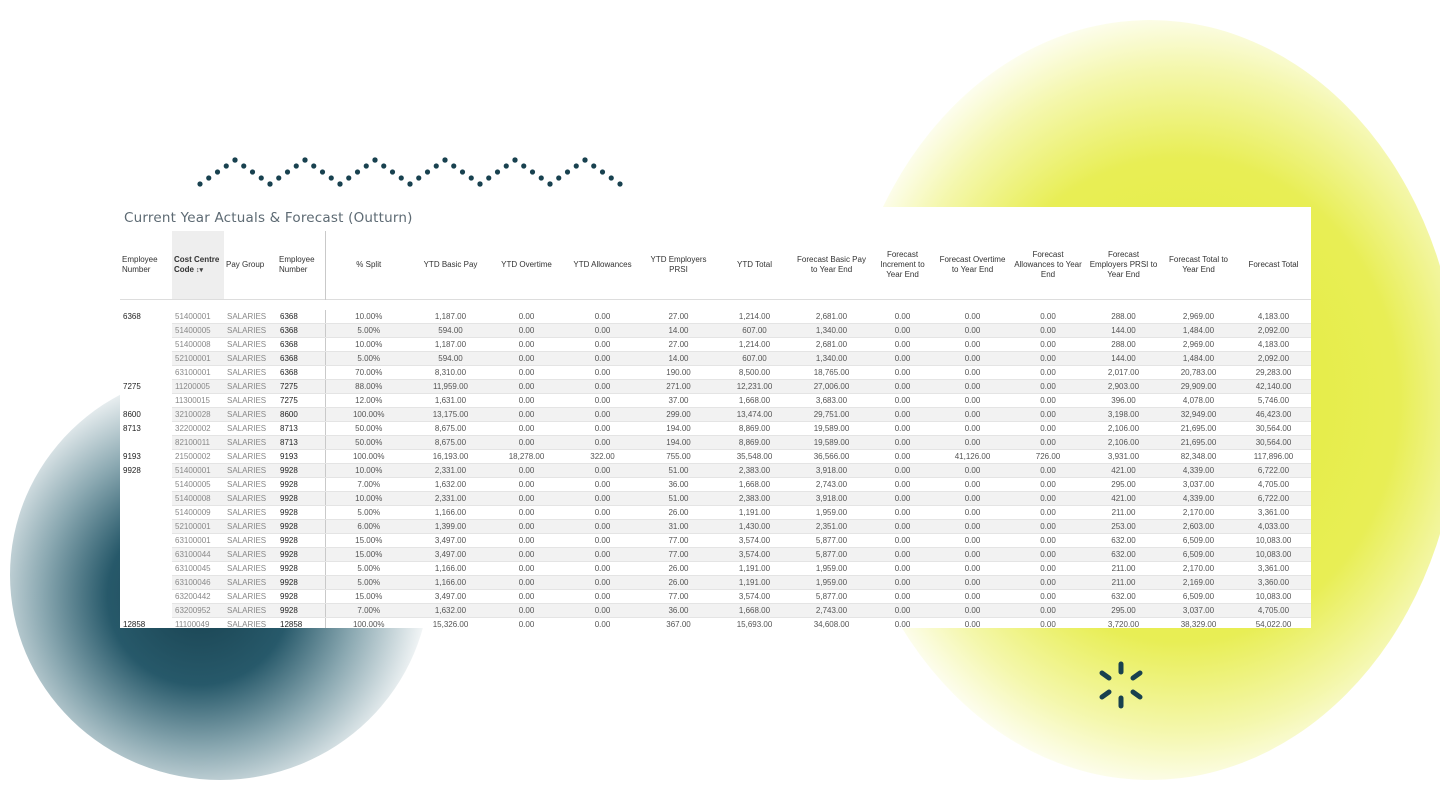 The width and height of the screenshot is (1440, 810). What do you see at coordinates (1048, 265) in the screenshot?
I see `column-header: Forecast Allowances to Year End` at bounding box center [1048, 265].